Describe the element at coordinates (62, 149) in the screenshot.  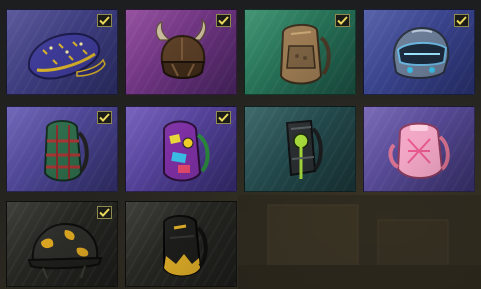
I see `item-tile-plaid-backpack` at that location.